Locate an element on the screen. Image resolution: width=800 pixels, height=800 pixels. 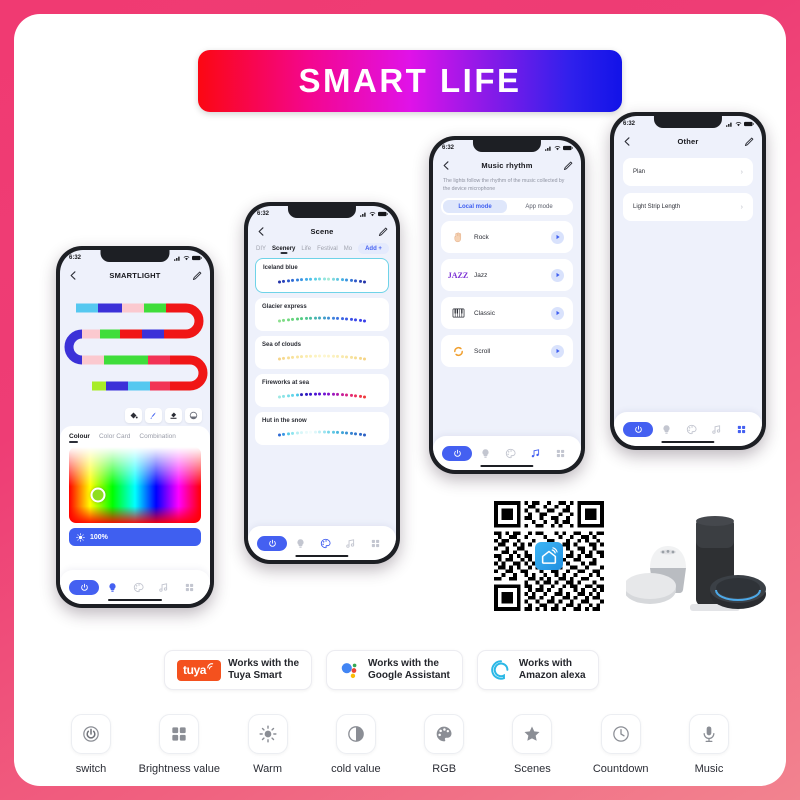
star-icon is located at coordinates (532, 733).